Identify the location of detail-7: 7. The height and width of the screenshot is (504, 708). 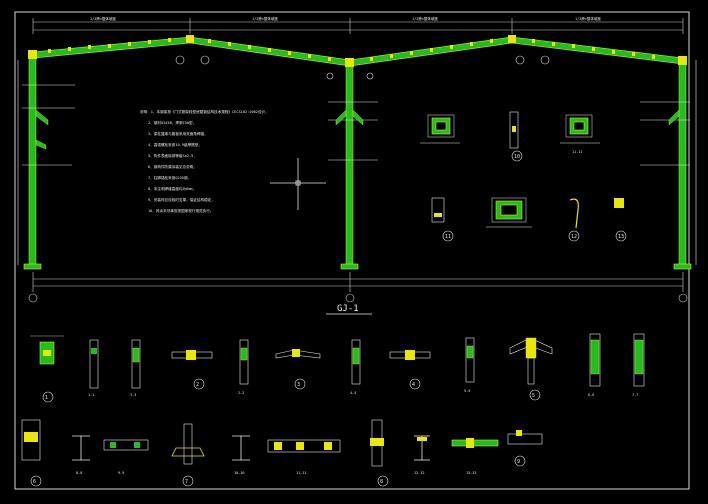
(188, 455).